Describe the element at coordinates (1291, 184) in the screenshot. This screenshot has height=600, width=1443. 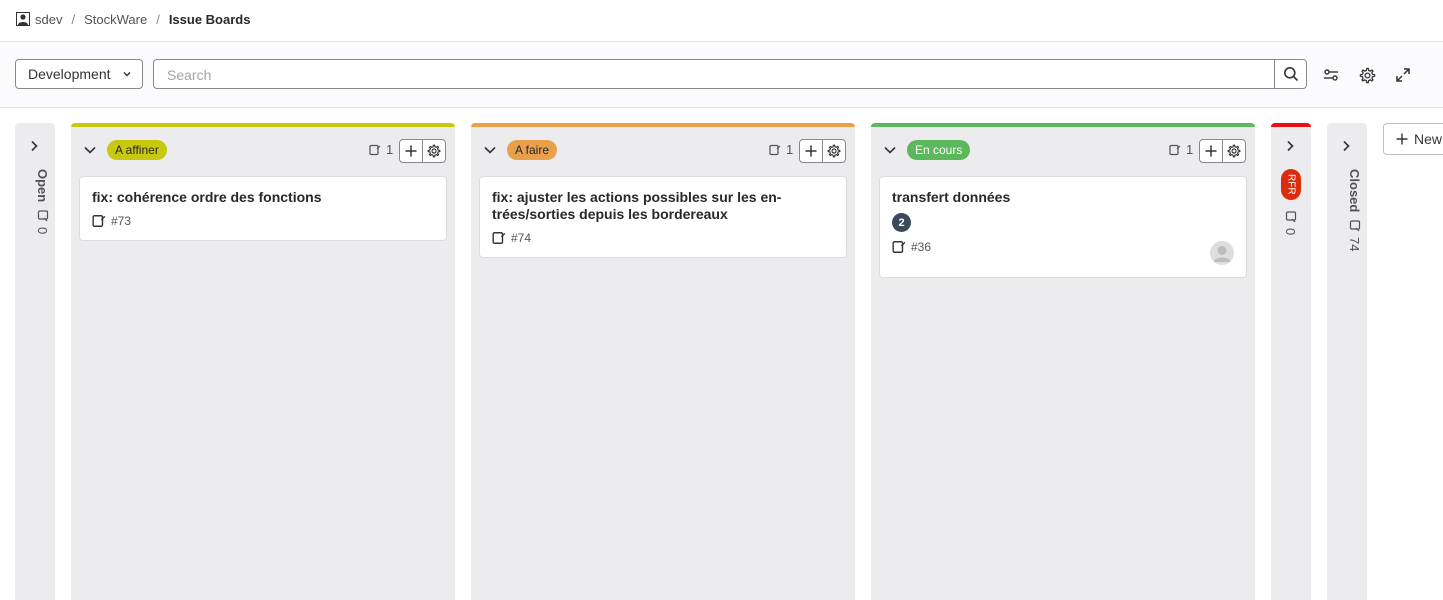
I see `list-label: RFR` at that location.